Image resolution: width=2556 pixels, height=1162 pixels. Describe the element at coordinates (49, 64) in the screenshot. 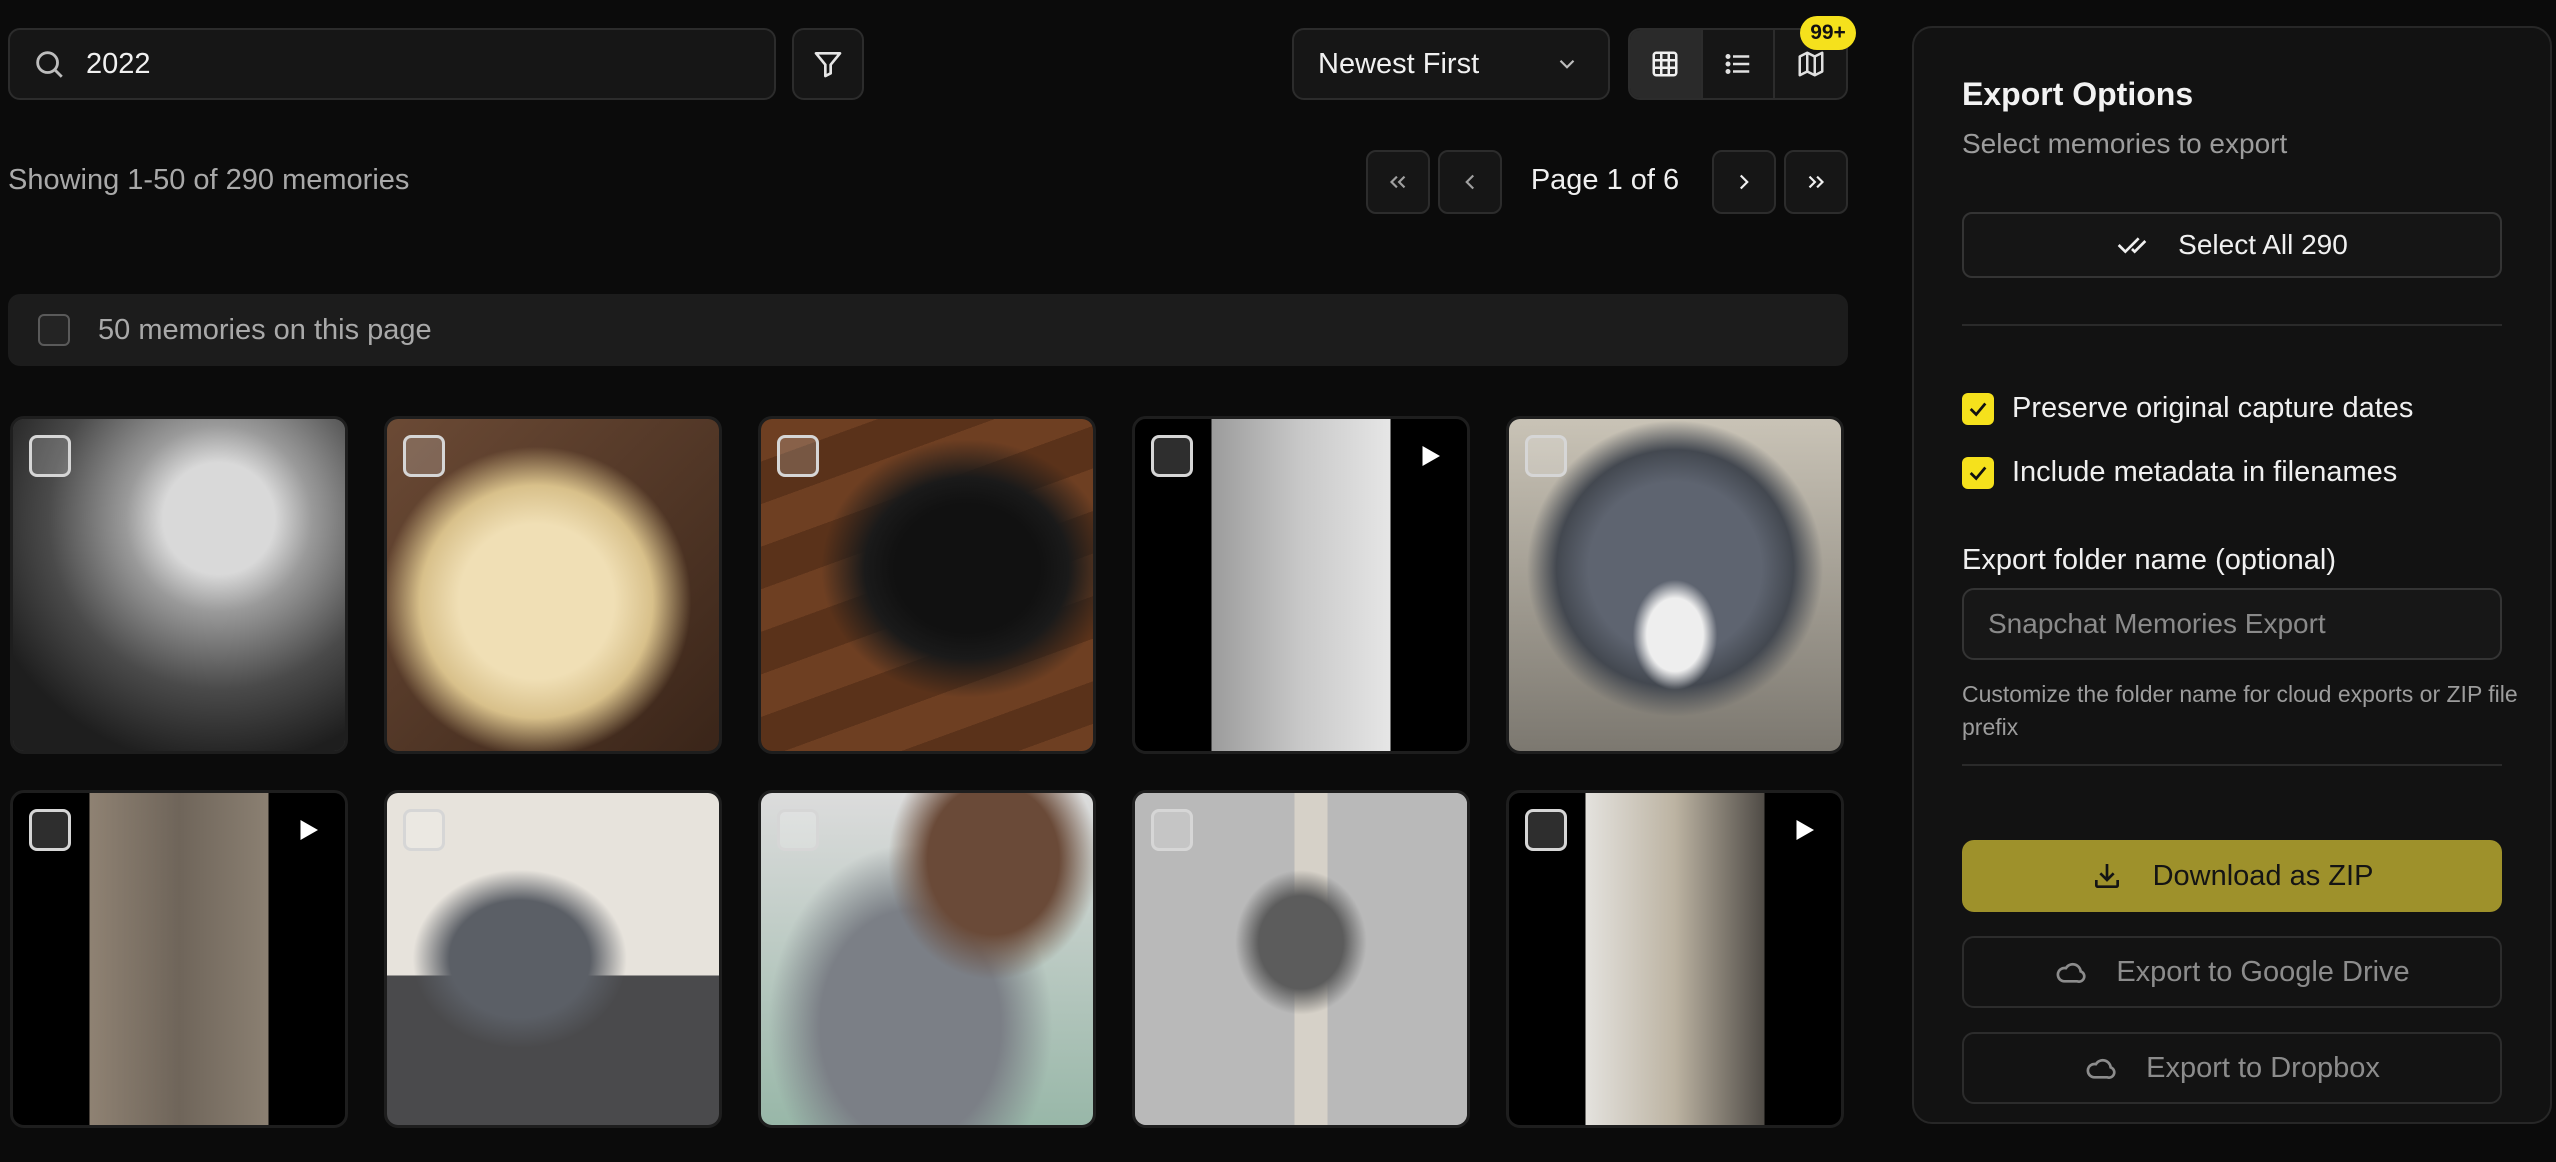

I see `search-icon` at that location.